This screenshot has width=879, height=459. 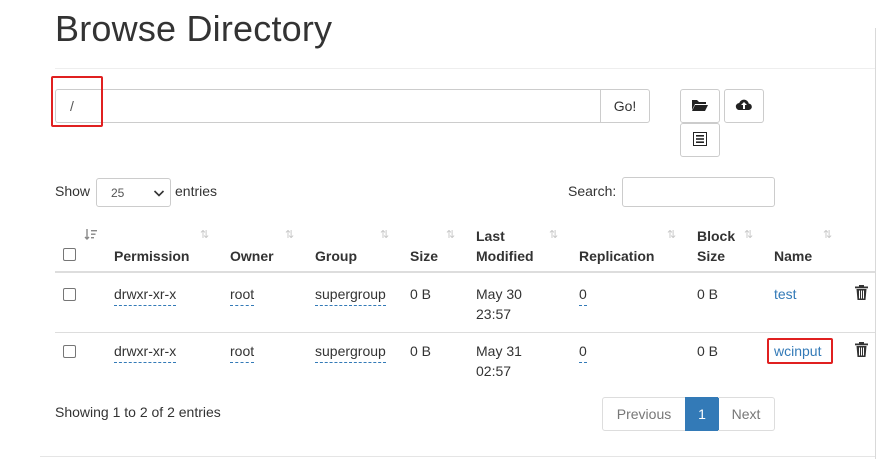 What do you see at coordinates (490, 236) in the screenshot?
I see `header-line: Last` at bounding box center [490, 236].